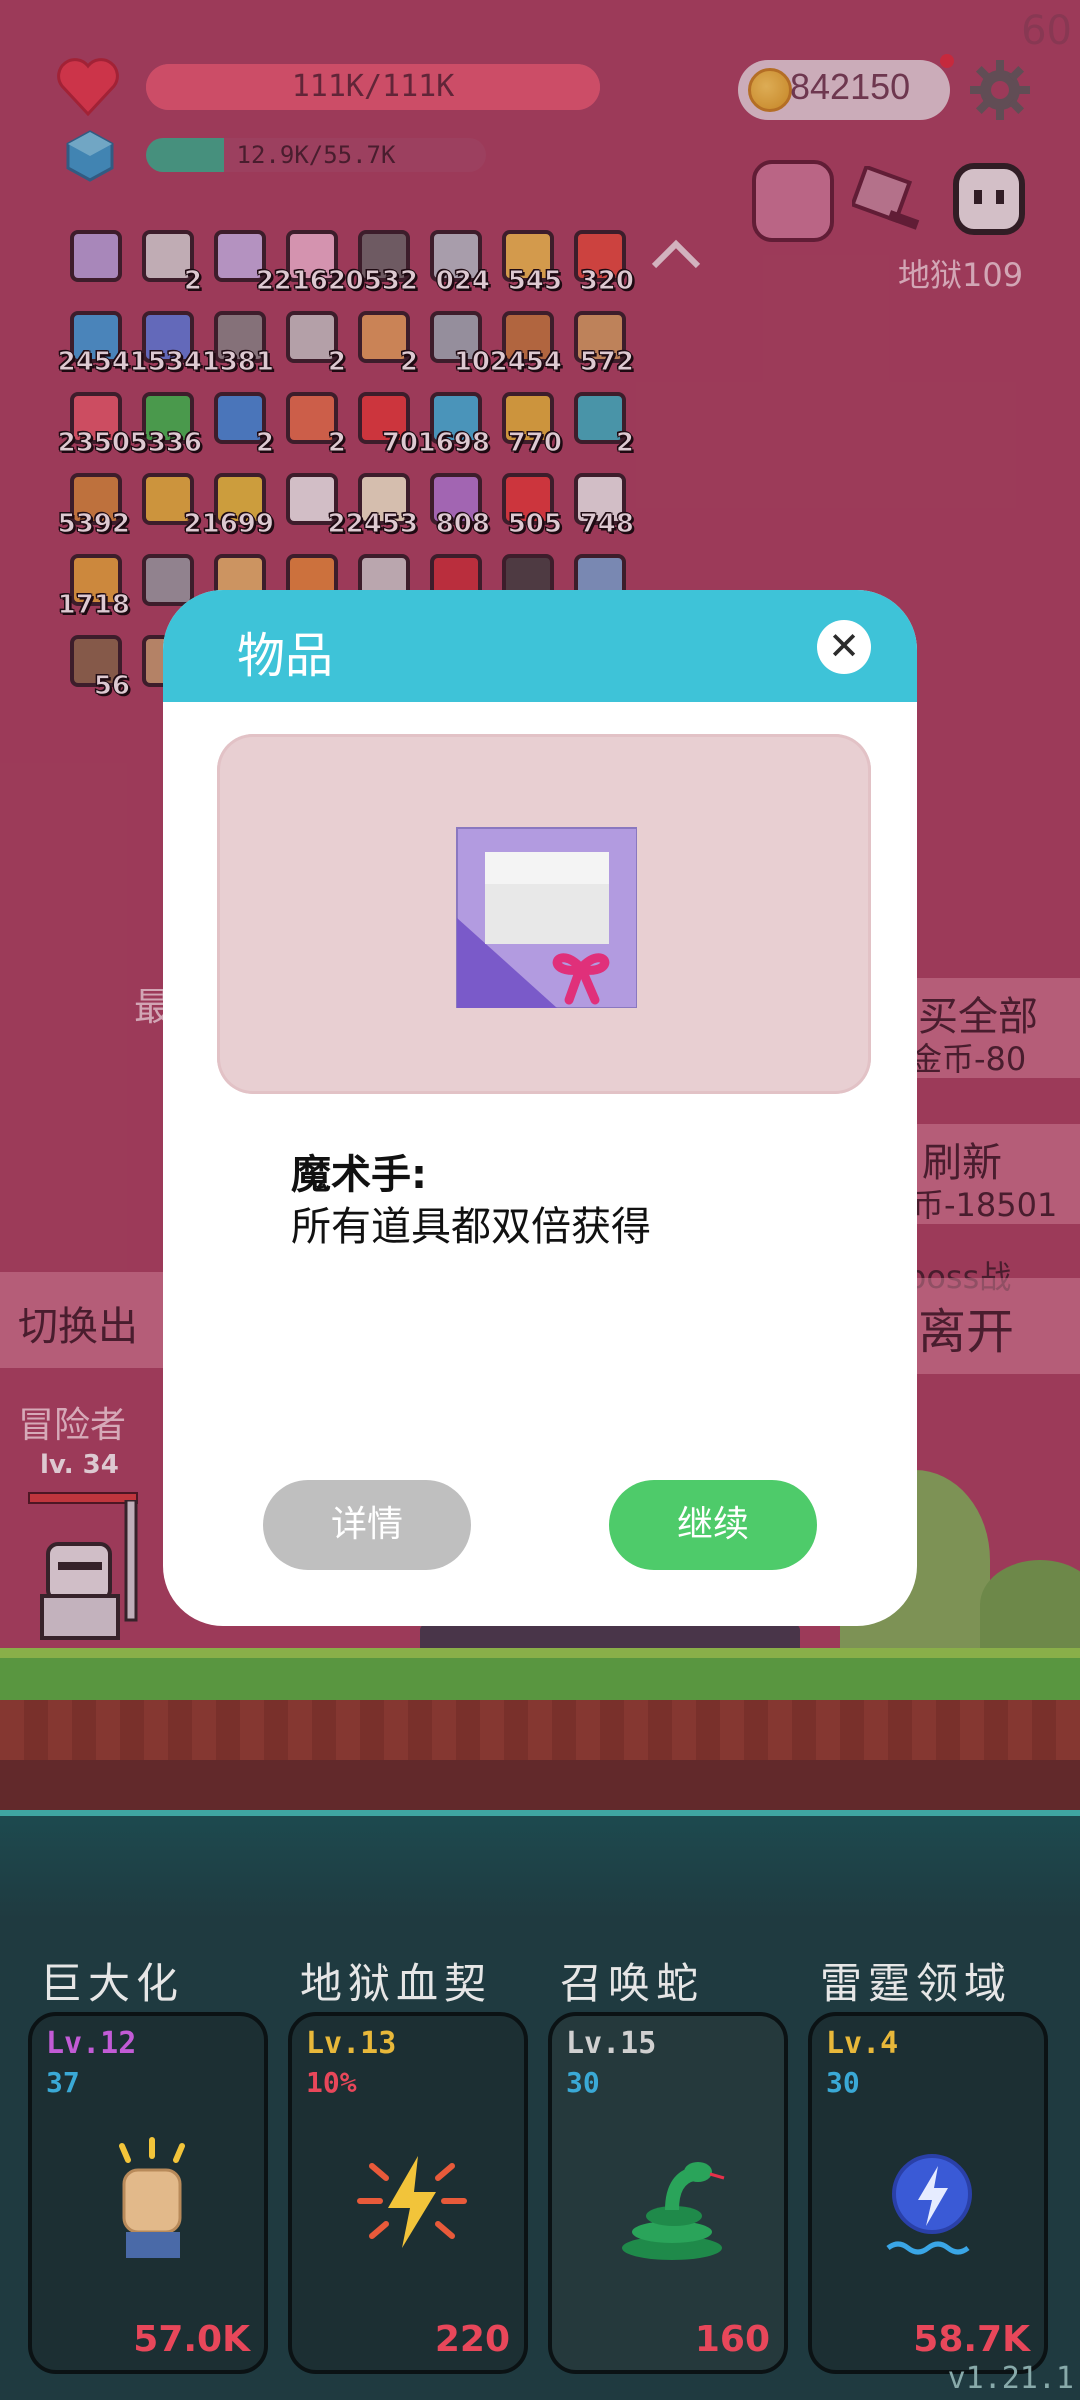 This screenshot has width=1080, height=2400. What do you see at coordinates (916, 1983) in the screenshot?
I see `skill-name: 雷霆领域` at bounding box center [916, 1983].